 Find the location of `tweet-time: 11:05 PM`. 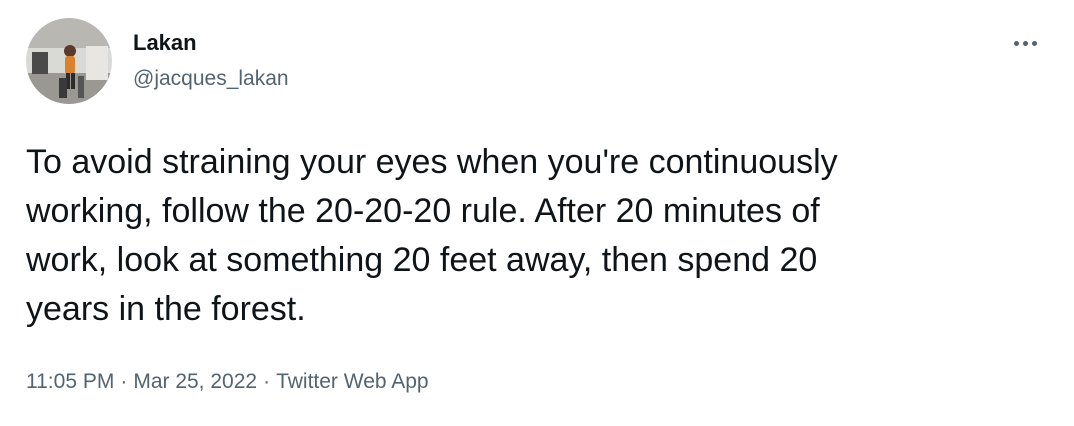

tweet-time: 11:05 PM is located at coordinates (70, 381).